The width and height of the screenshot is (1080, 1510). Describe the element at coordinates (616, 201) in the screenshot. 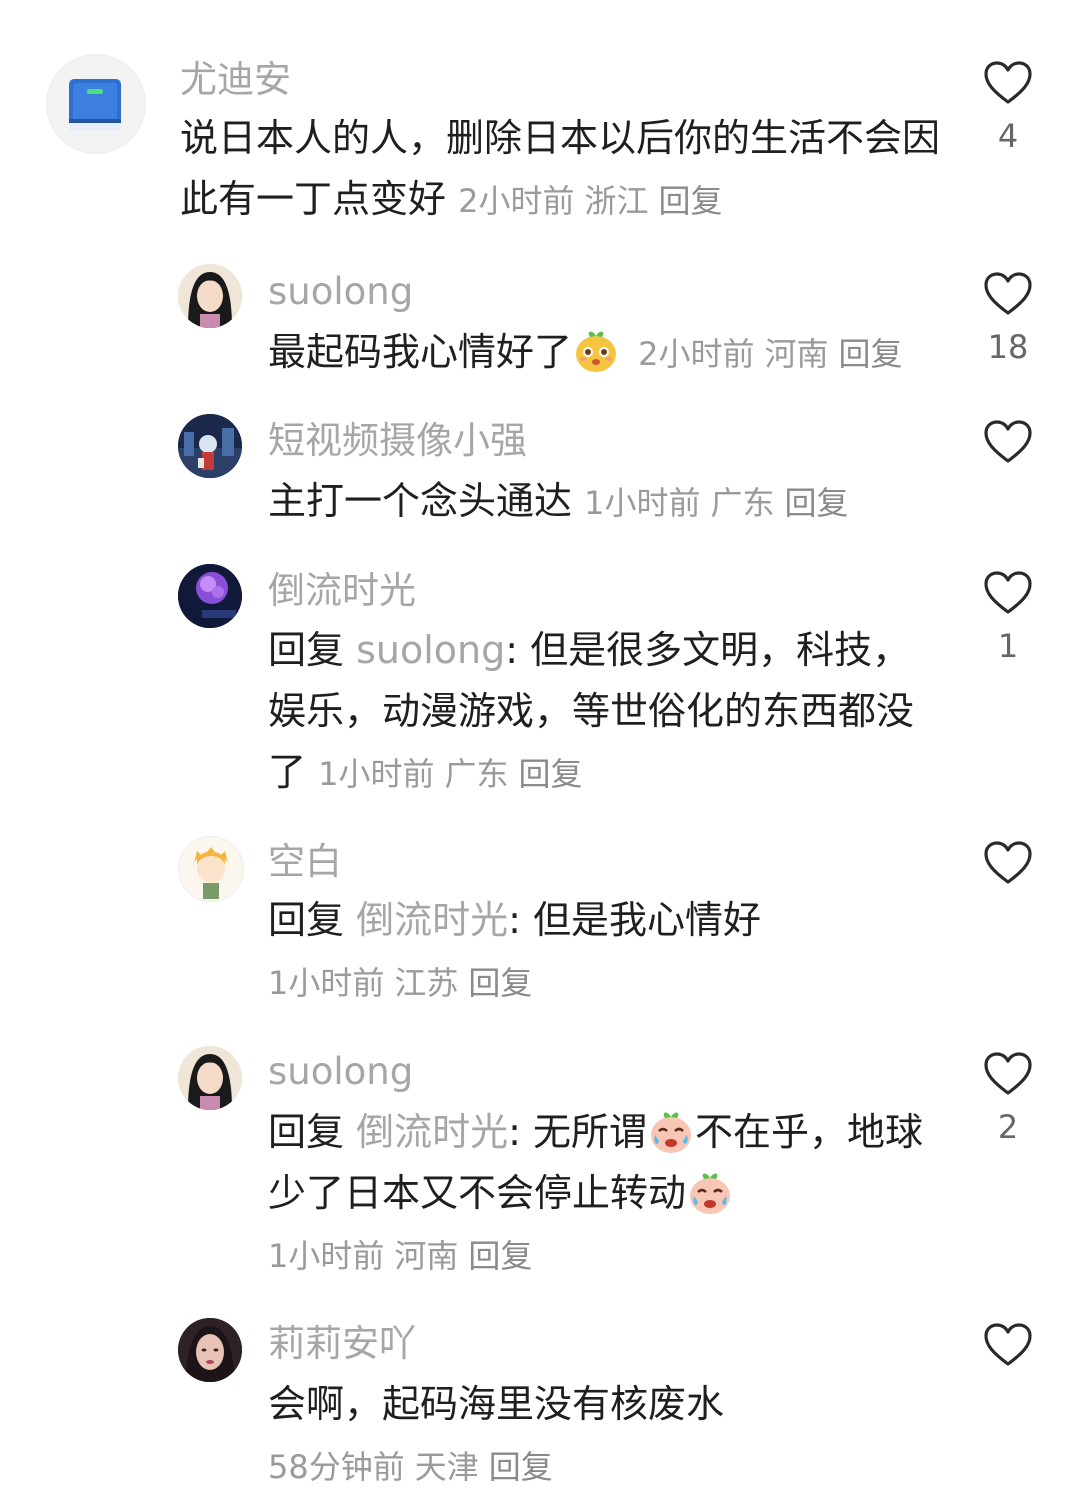

I see `location: 浙江` at that location.